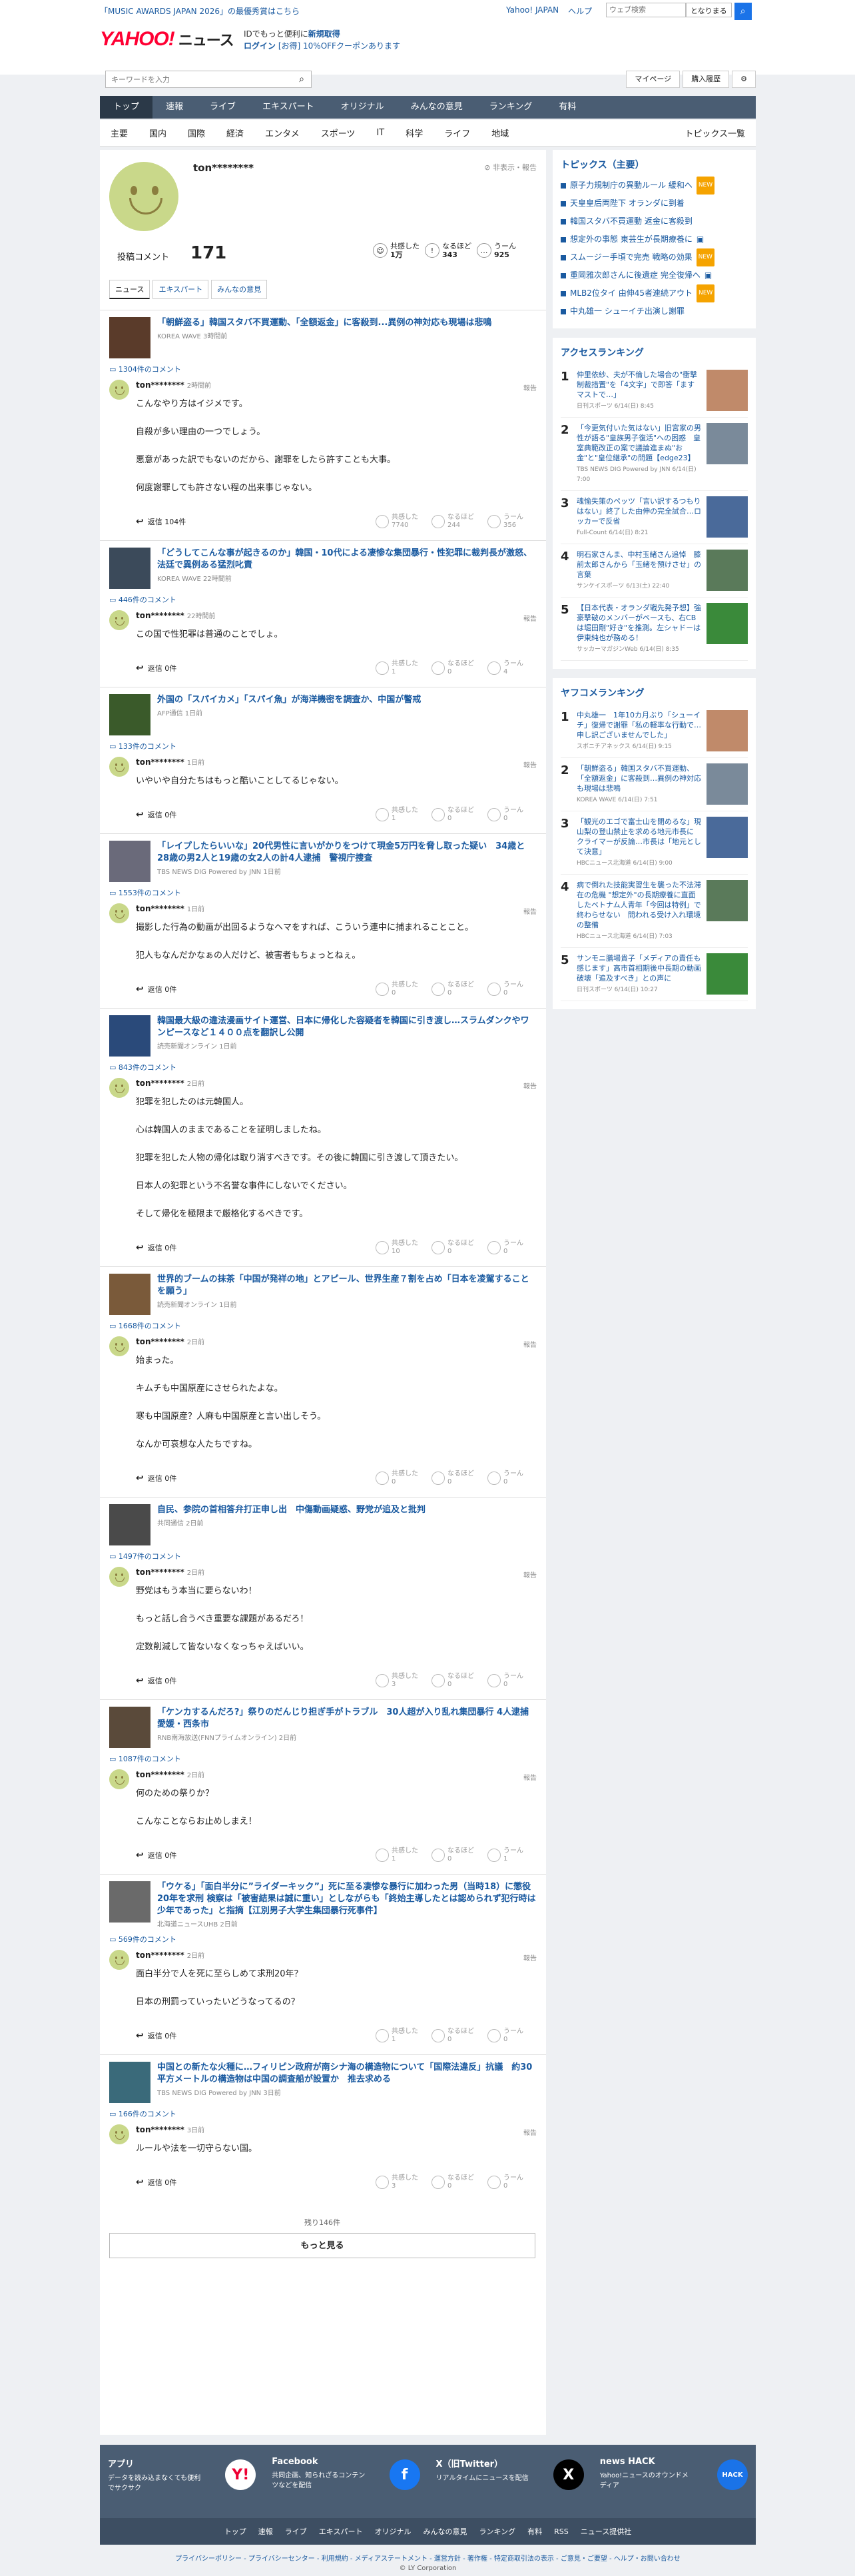 This screenshot has width=855, height=2576. I want to click on mypage-button: マイページ, so click(653, 80).